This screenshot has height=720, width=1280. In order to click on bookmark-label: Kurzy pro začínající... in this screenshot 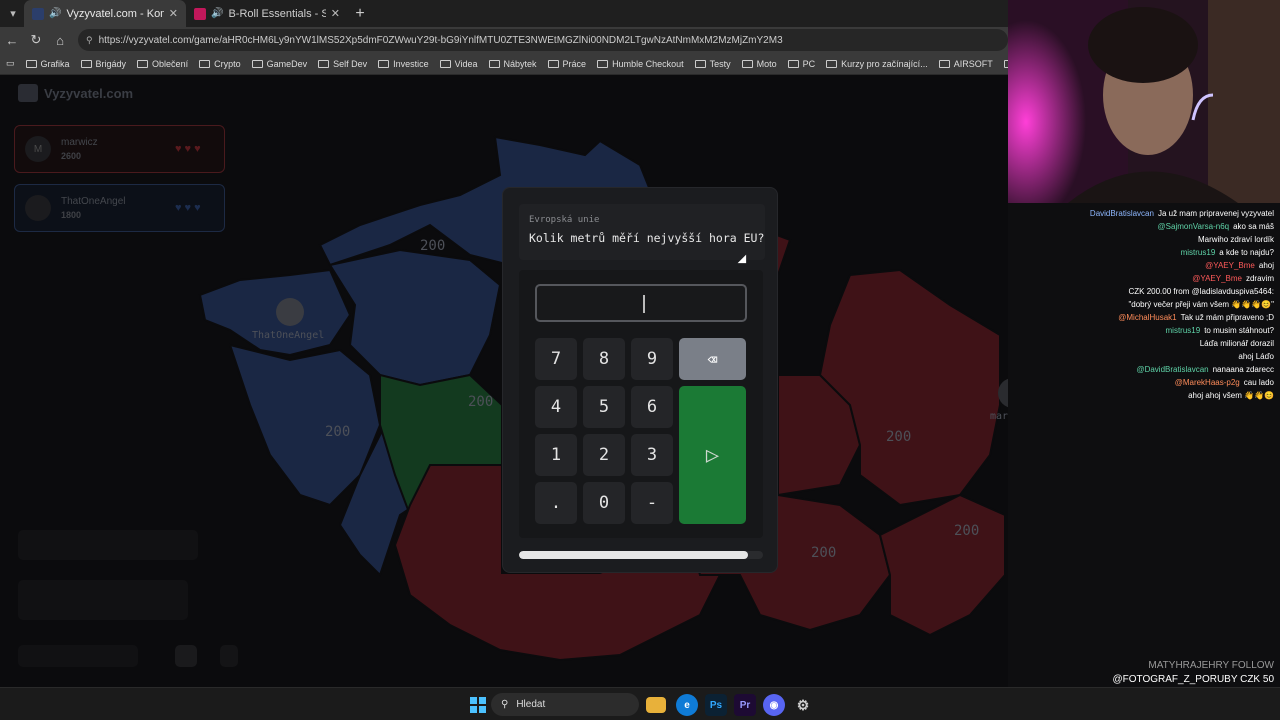, I will do `click(884, 63)`.